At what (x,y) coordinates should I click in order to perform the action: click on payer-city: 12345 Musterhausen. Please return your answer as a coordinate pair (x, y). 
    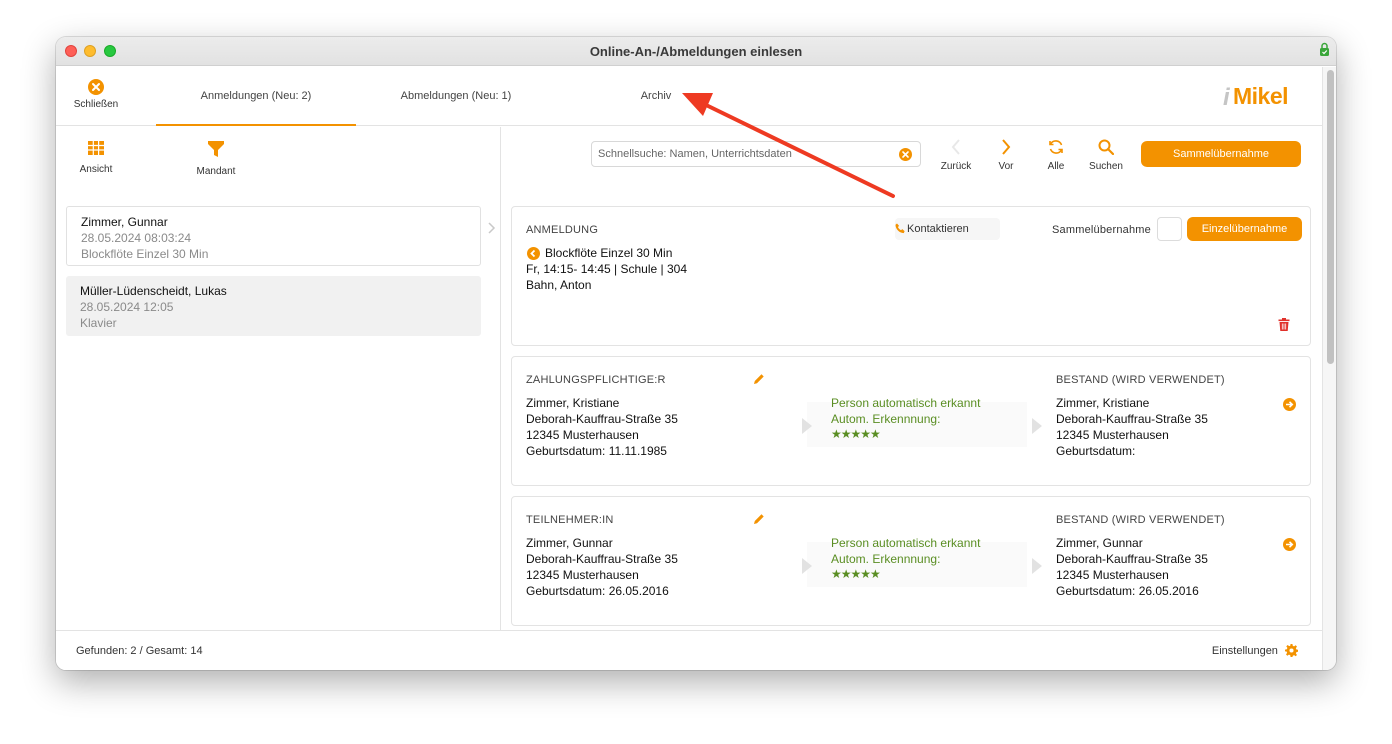
    Looking at the image, I should click on (582, 435).